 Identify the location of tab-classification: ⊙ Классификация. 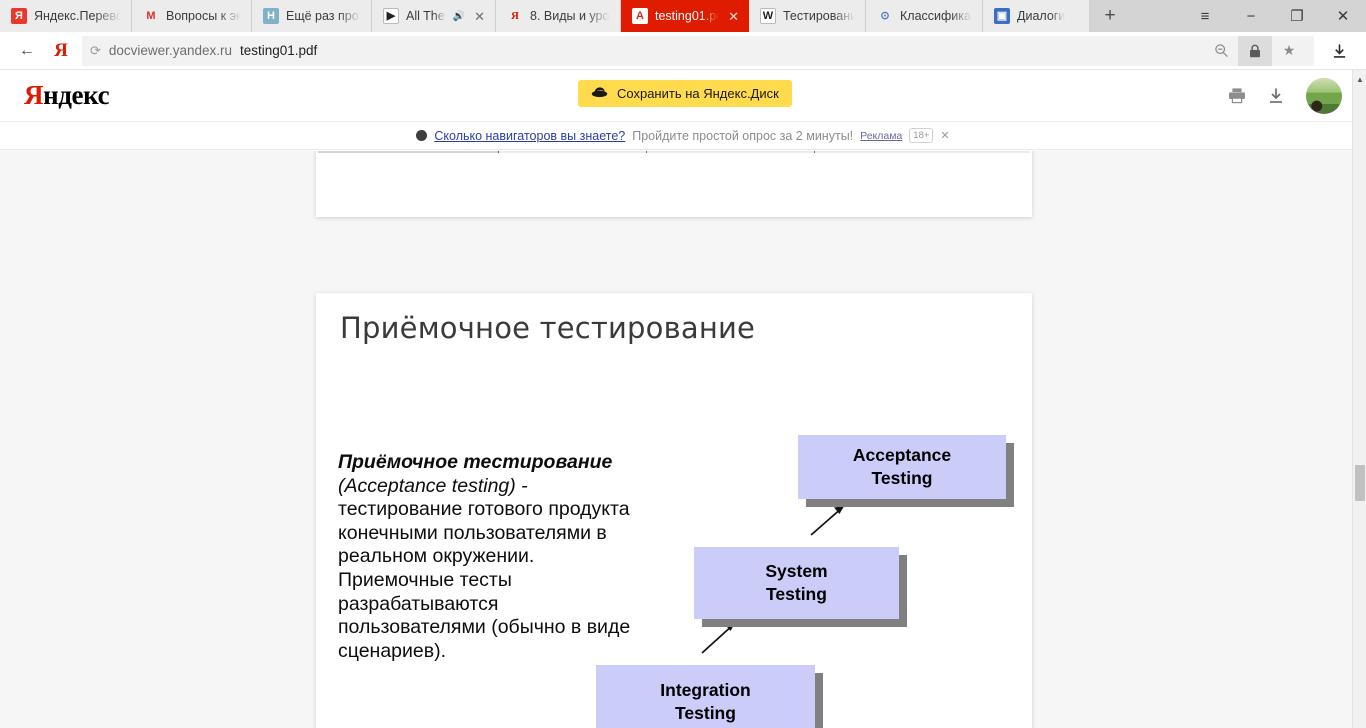
(924, 16).